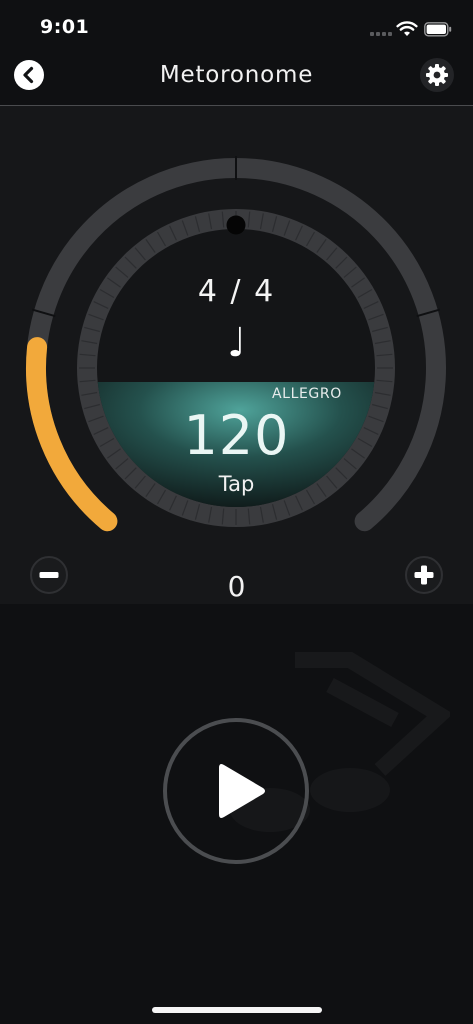 Image resolution: width=473 pixels, height=1024 pixels. I want to click on tempo-marking: ALLEGRO, so click(307, 394).